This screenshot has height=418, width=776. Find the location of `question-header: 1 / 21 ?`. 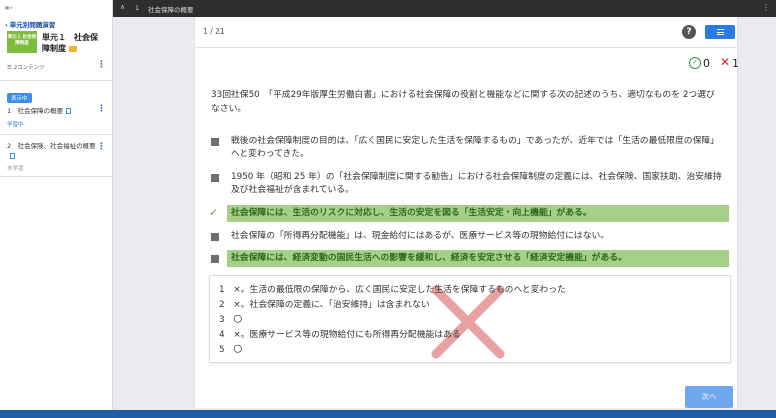

question-header: 1 / 21 ? is located at coordinates (466, 32).